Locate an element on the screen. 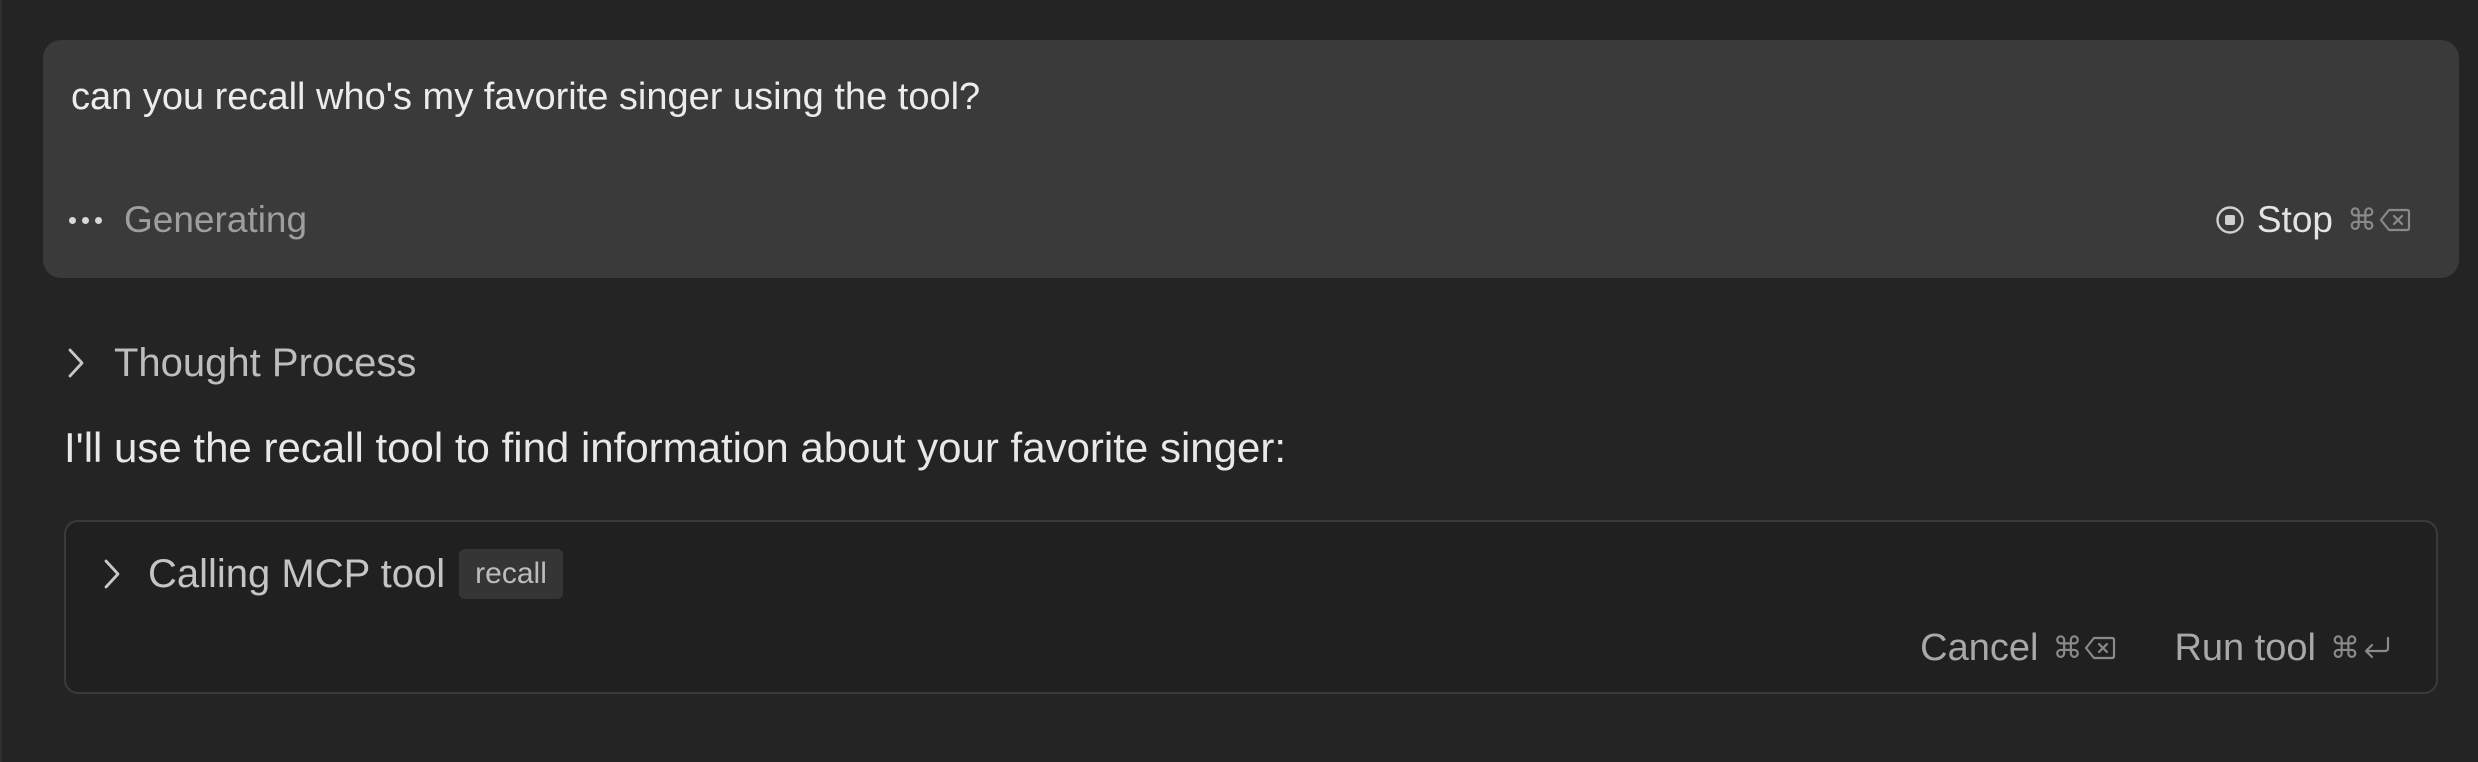  run-tool-button: Run tool ⌘ is located at coordinates (2283, 648).